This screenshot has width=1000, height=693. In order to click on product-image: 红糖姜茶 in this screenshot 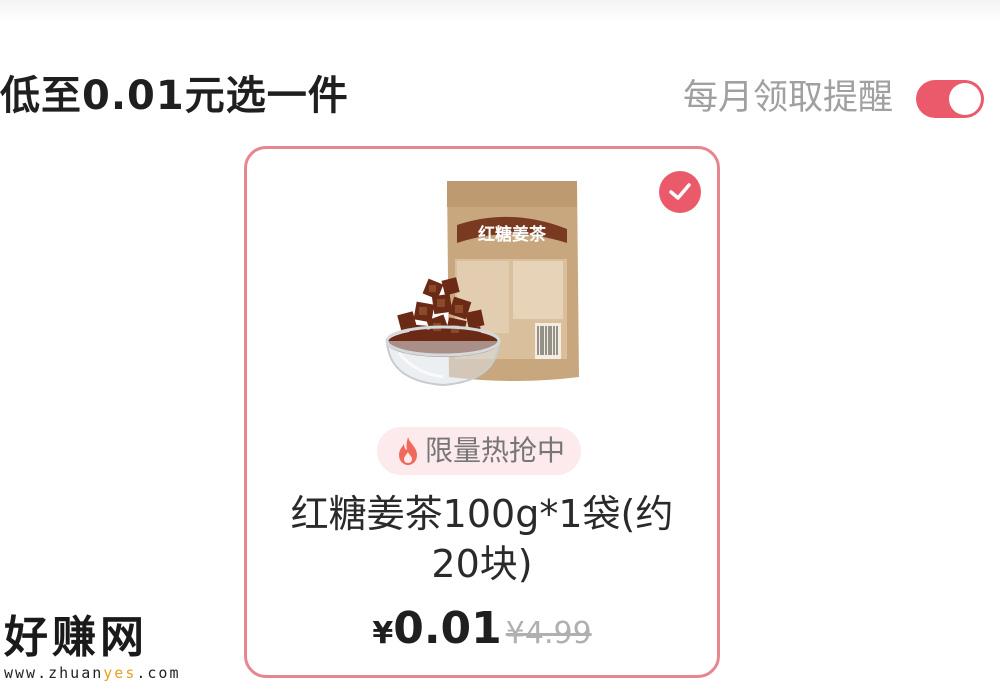, I will do `click(482, 284)`.